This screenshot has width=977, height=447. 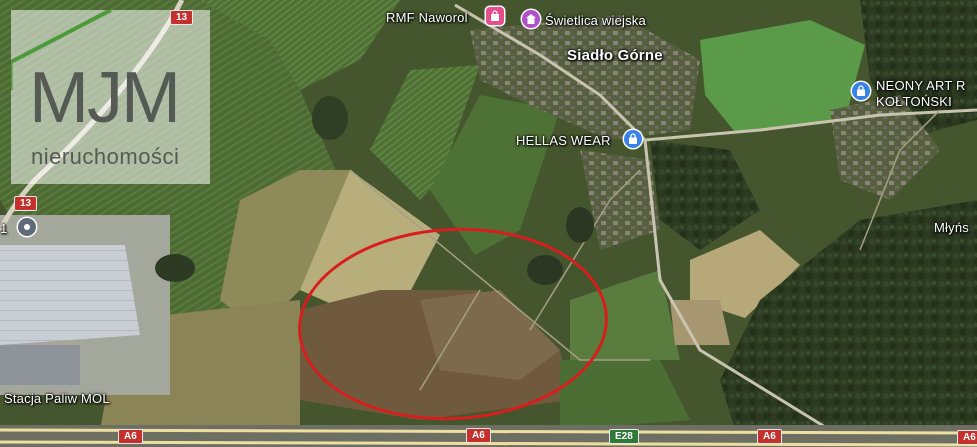 I want to click on place-label-neony-art: NEONY ART R, so click(x=921, y=85).